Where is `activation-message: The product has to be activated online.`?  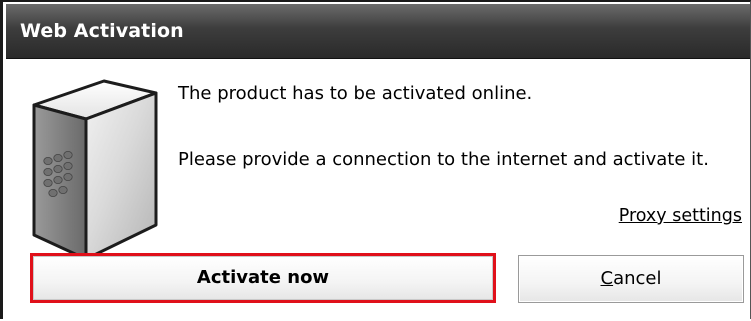 activation-message: The product has to be activated online. is located at coordinates (355, 93).